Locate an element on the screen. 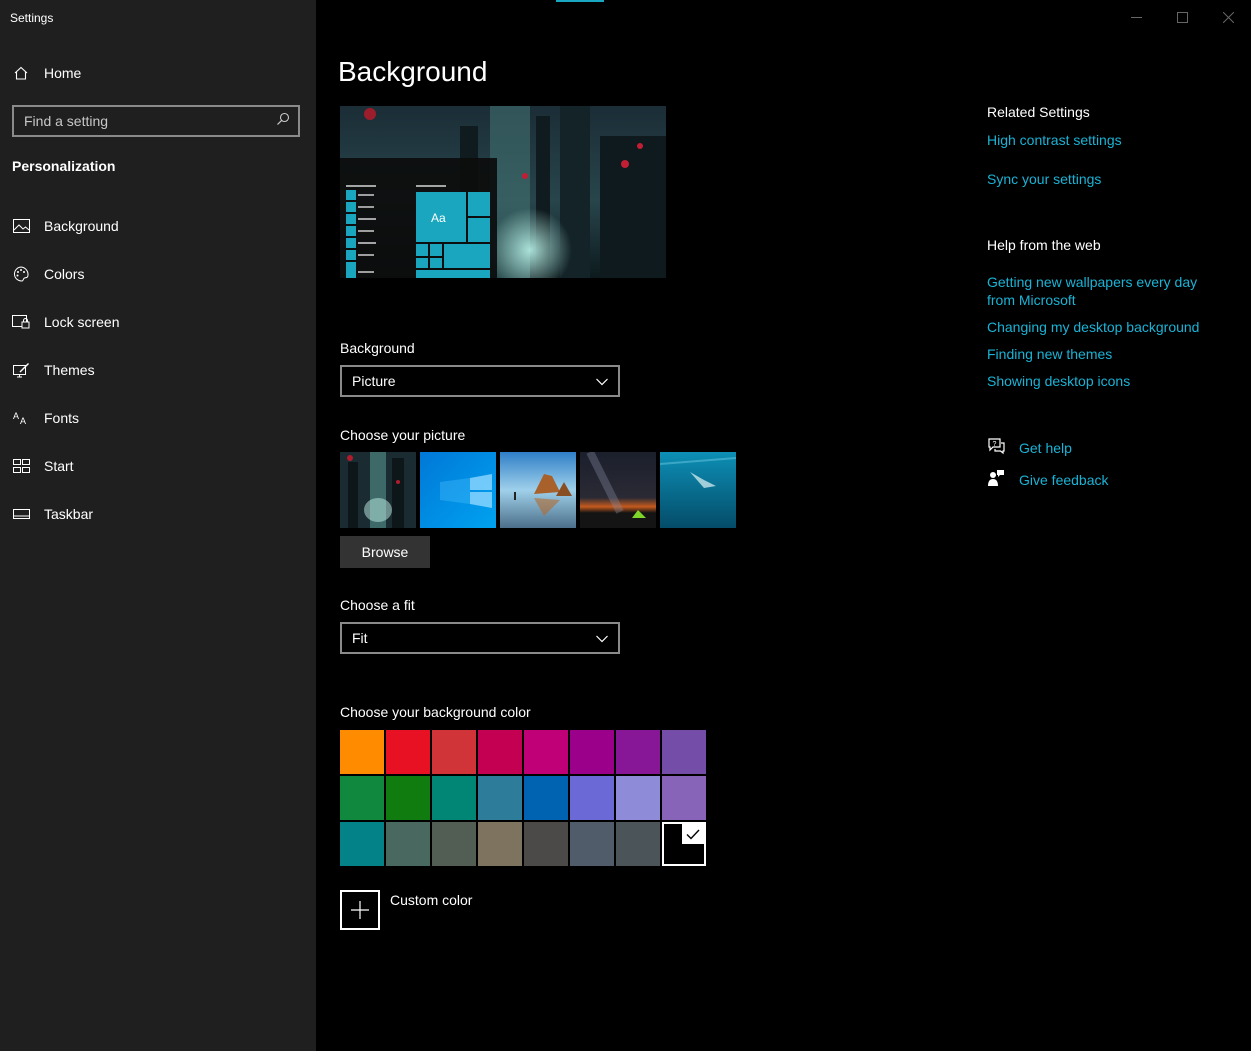 The height and width of the screenshot is (1051, 1251). desktop-icons-help-link: Showing desktop icons is located at coordinates (1058, 381).